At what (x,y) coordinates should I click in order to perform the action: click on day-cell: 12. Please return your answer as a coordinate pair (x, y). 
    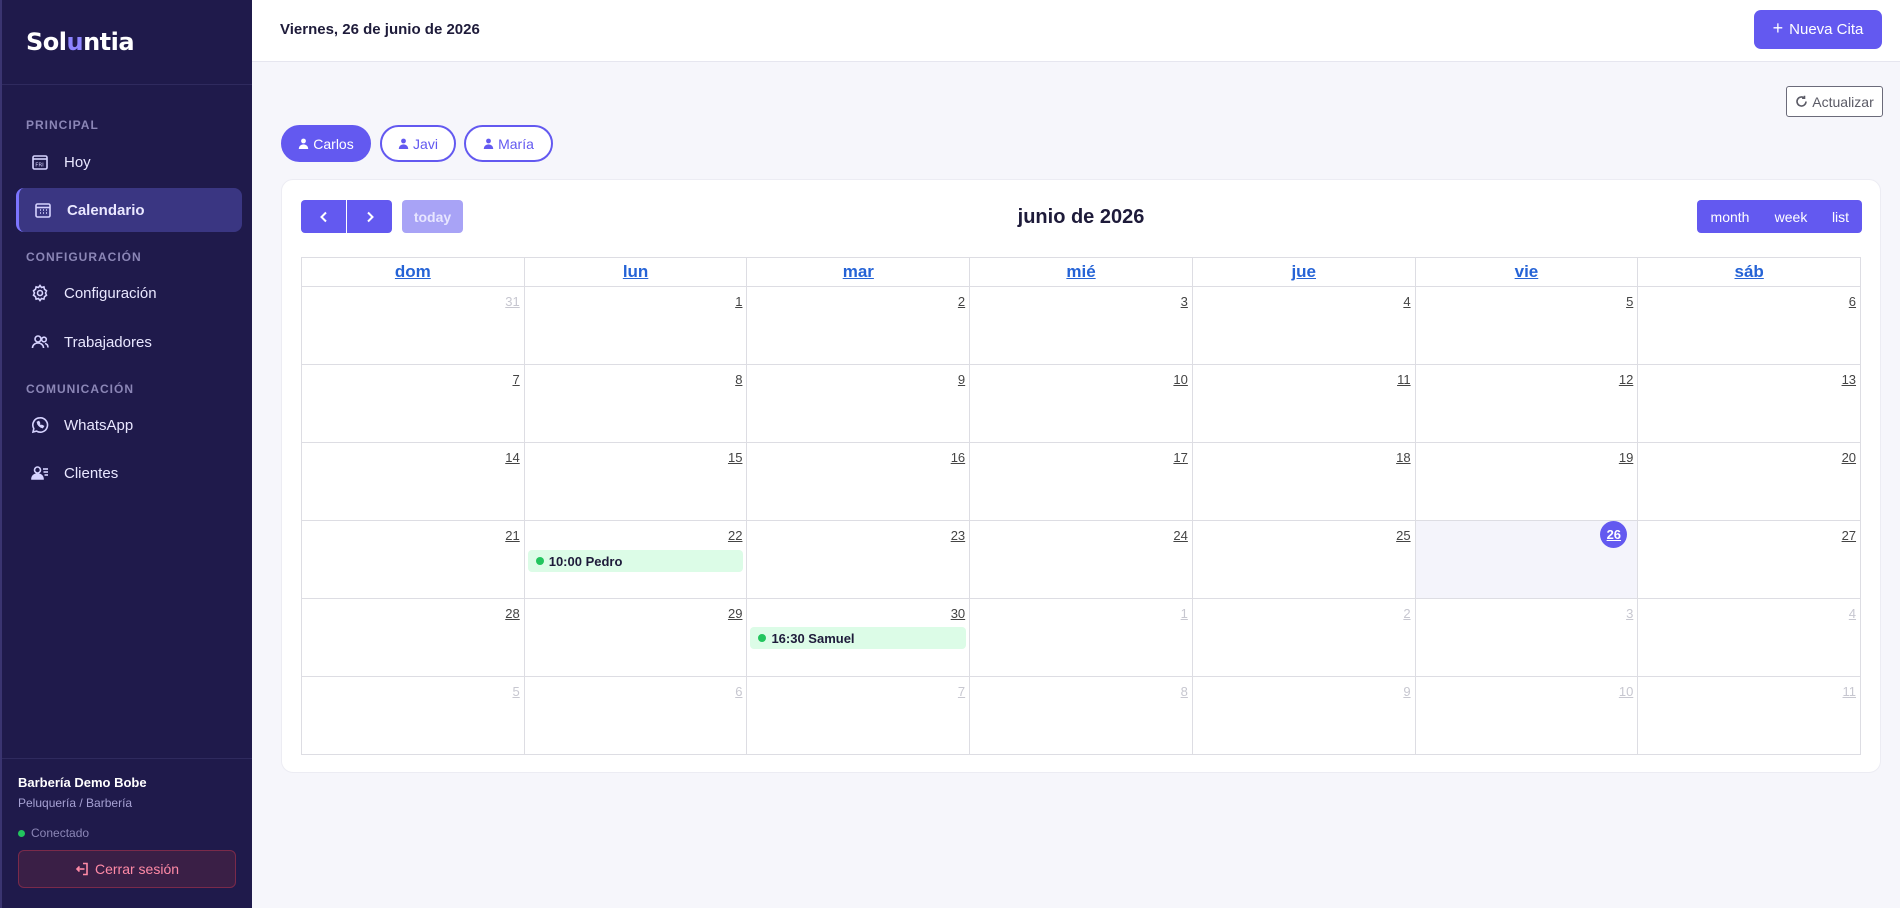
    Looking at the image, I should click on (1527, 403).